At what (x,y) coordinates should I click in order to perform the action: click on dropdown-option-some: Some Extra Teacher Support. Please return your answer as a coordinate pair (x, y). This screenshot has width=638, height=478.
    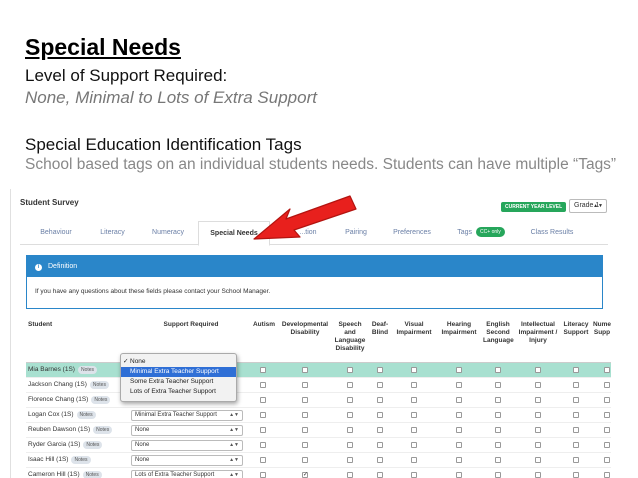
    Looking at the image, I should click on (178, 382).